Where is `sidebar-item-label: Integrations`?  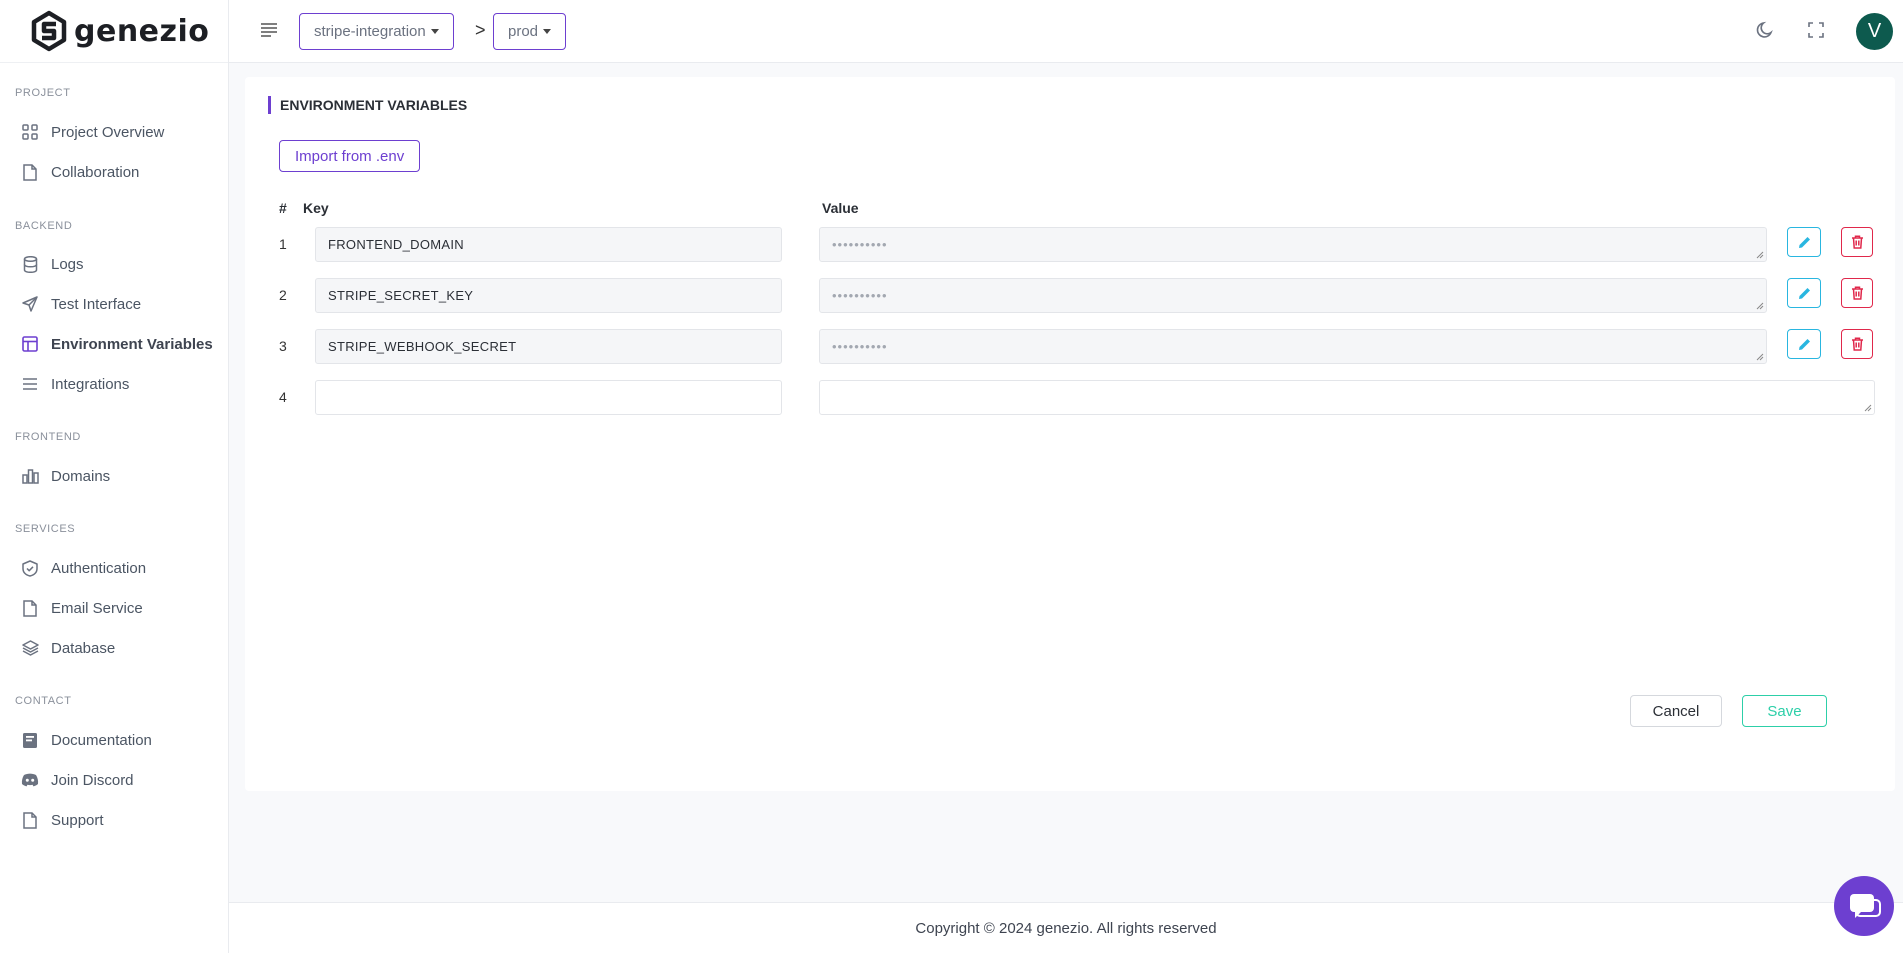 sidebar-item-label: Integrations is located at coordinates (90, 384).